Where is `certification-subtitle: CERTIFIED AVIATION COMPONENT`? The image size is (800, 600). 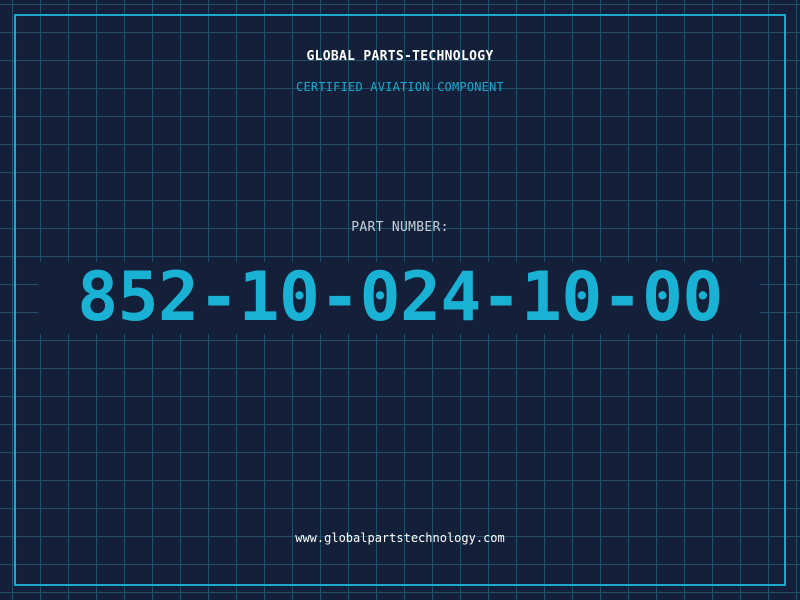
certification-subtitle: CERTIFIED AVIATION COMPONENT is located at coordinates (400, 87).